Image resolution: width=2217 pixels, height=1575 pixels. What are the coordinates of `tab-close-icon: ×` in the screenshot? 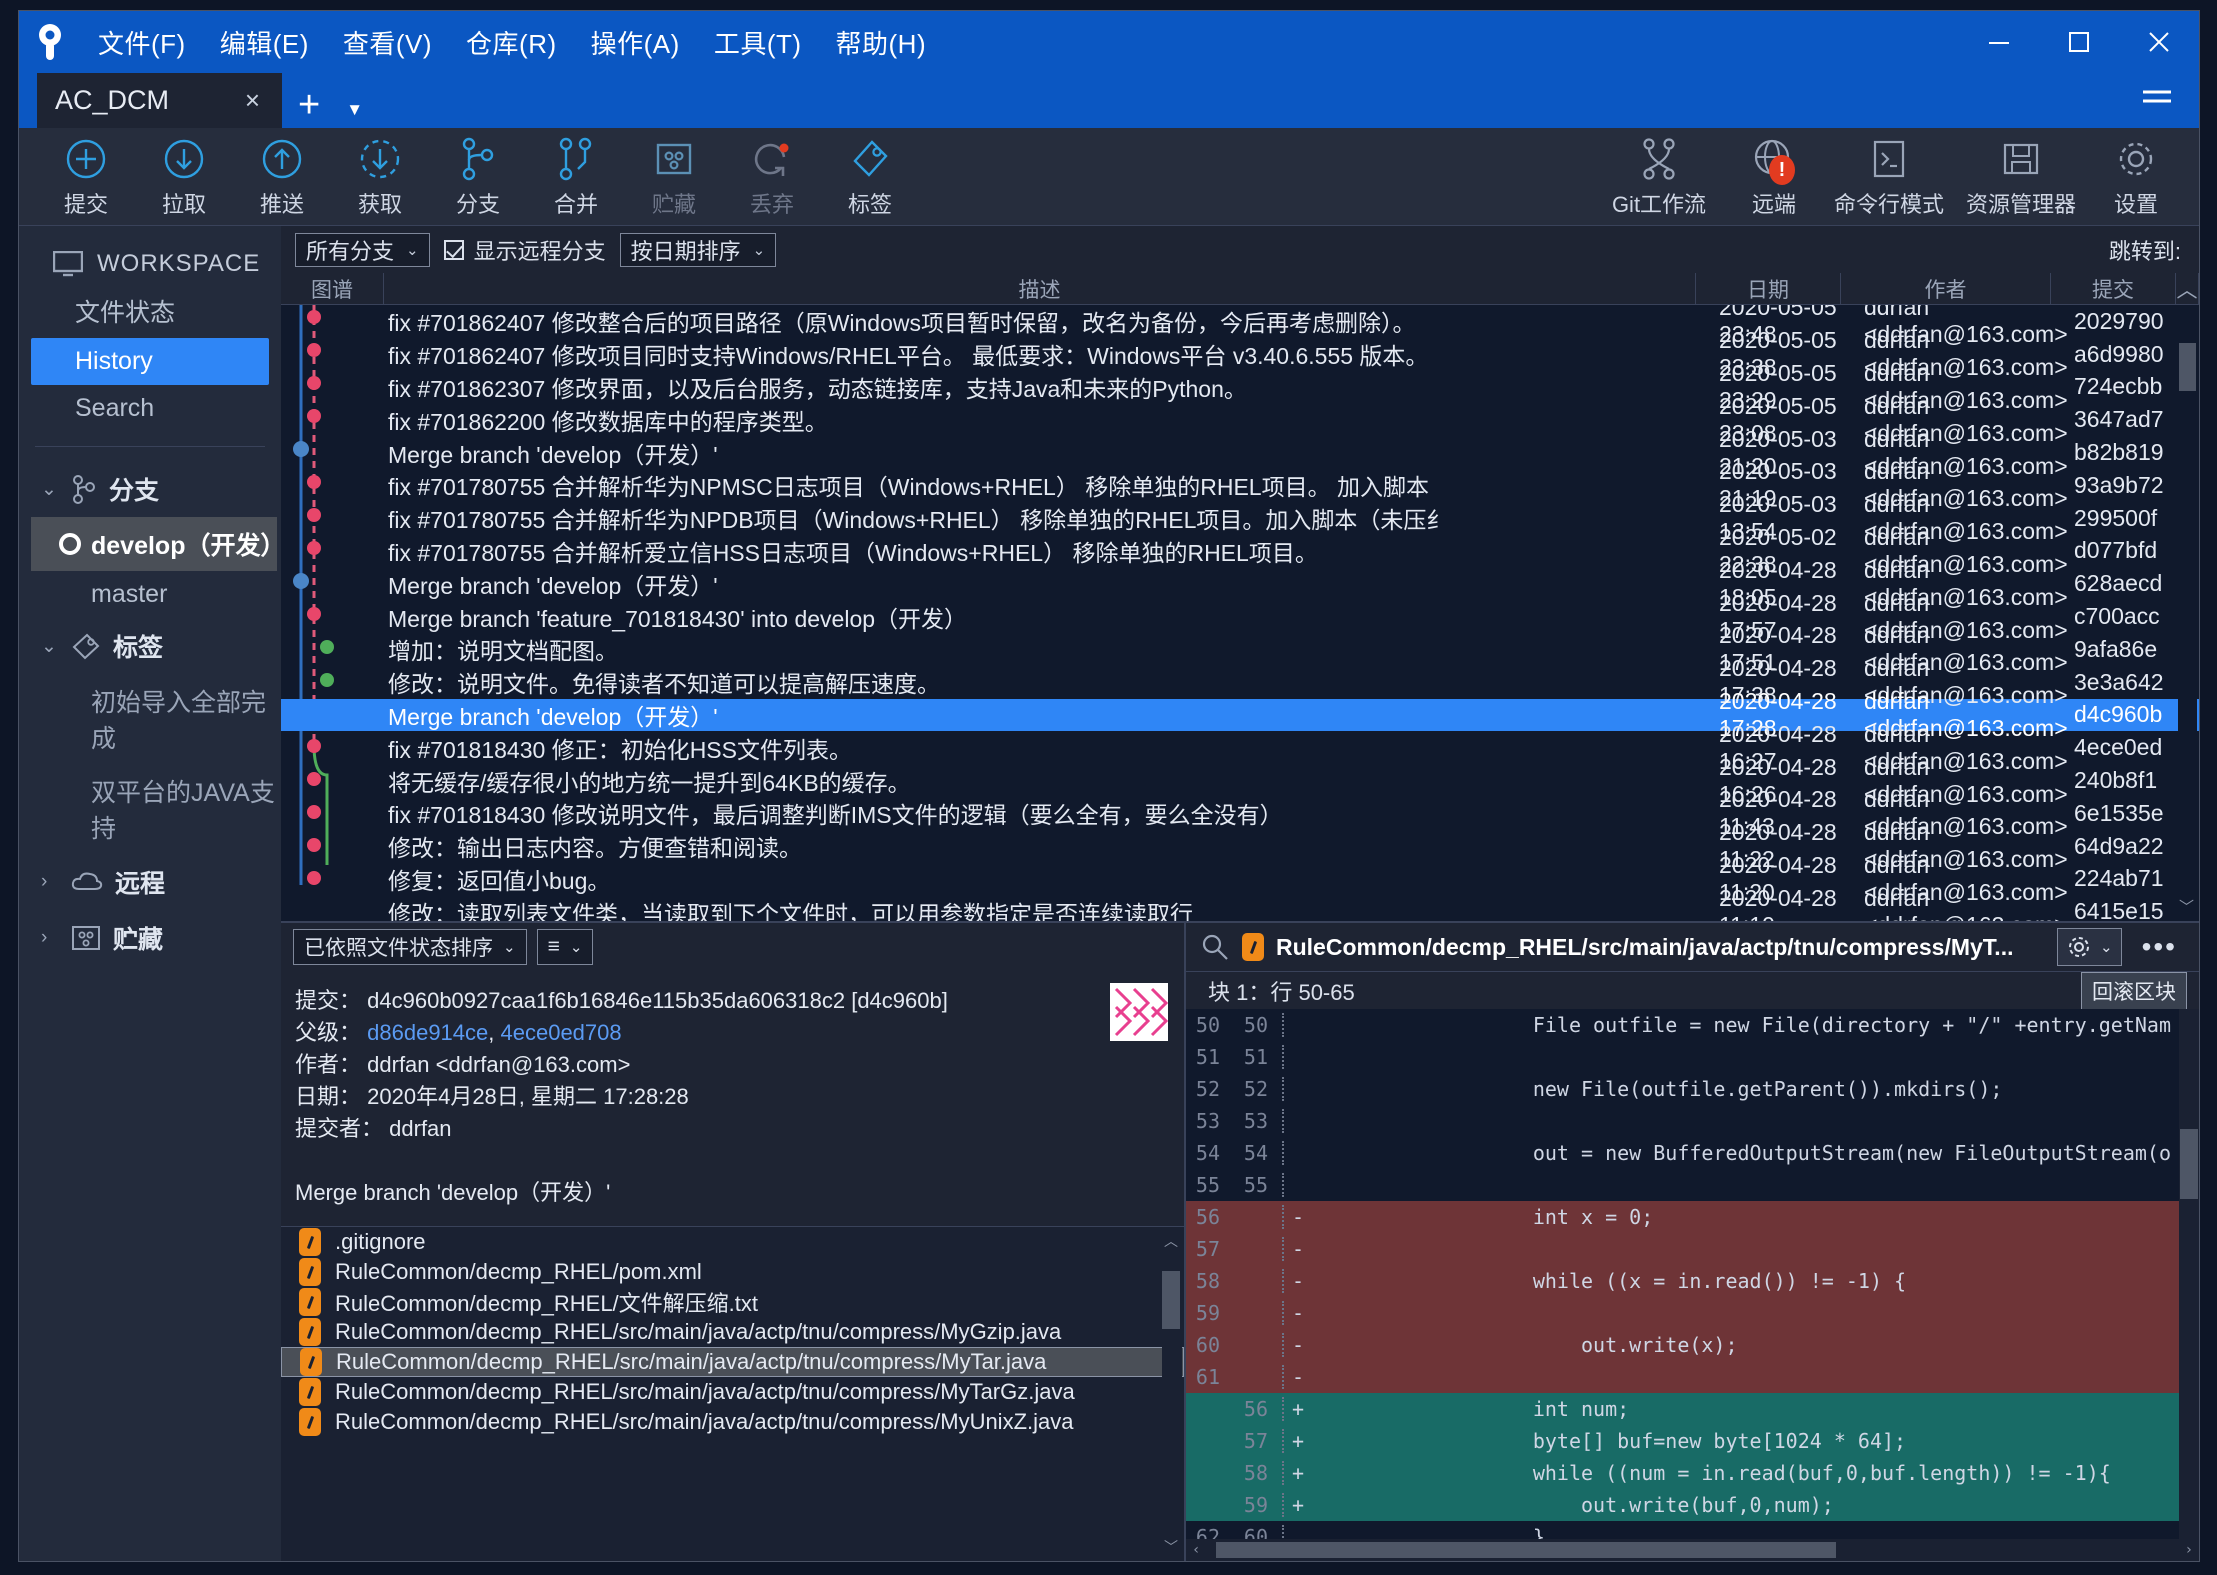 It's located at (252, 100).